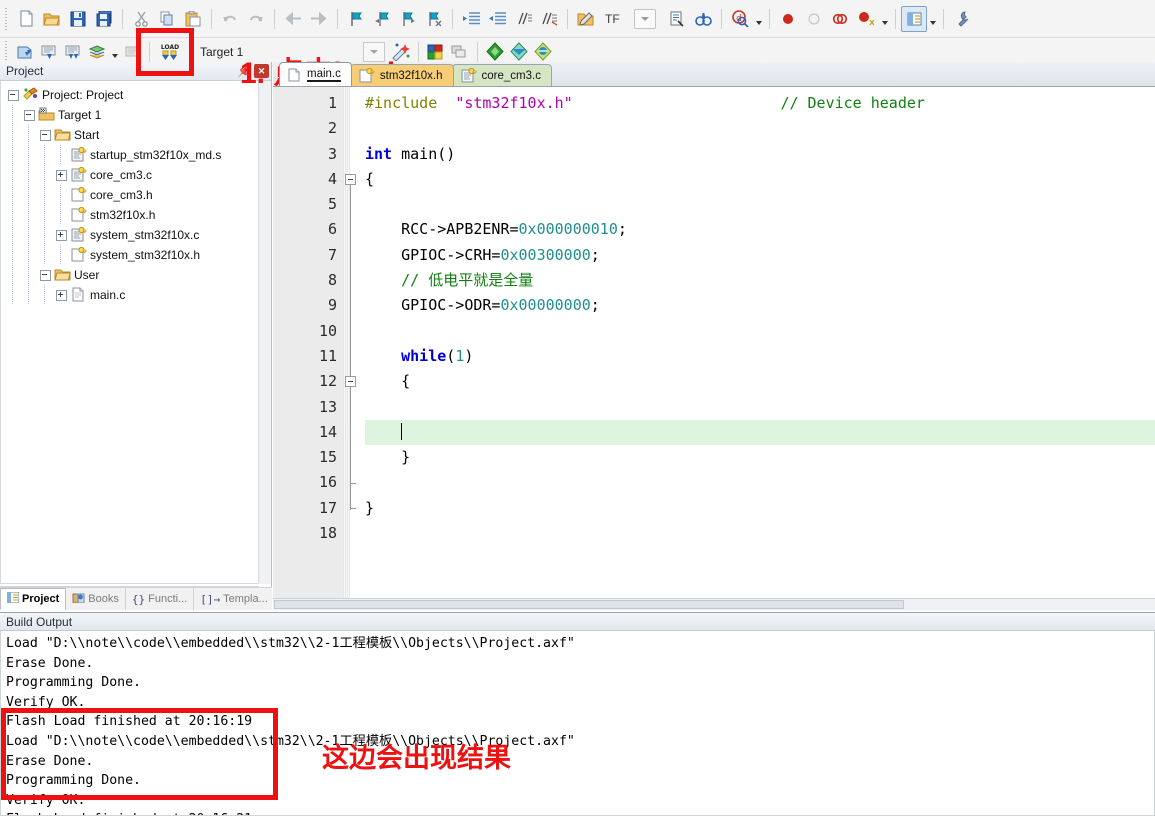 The width and height of the screenshot is (1155, 816). I want to click on open-recent-button, so click(586, 19).